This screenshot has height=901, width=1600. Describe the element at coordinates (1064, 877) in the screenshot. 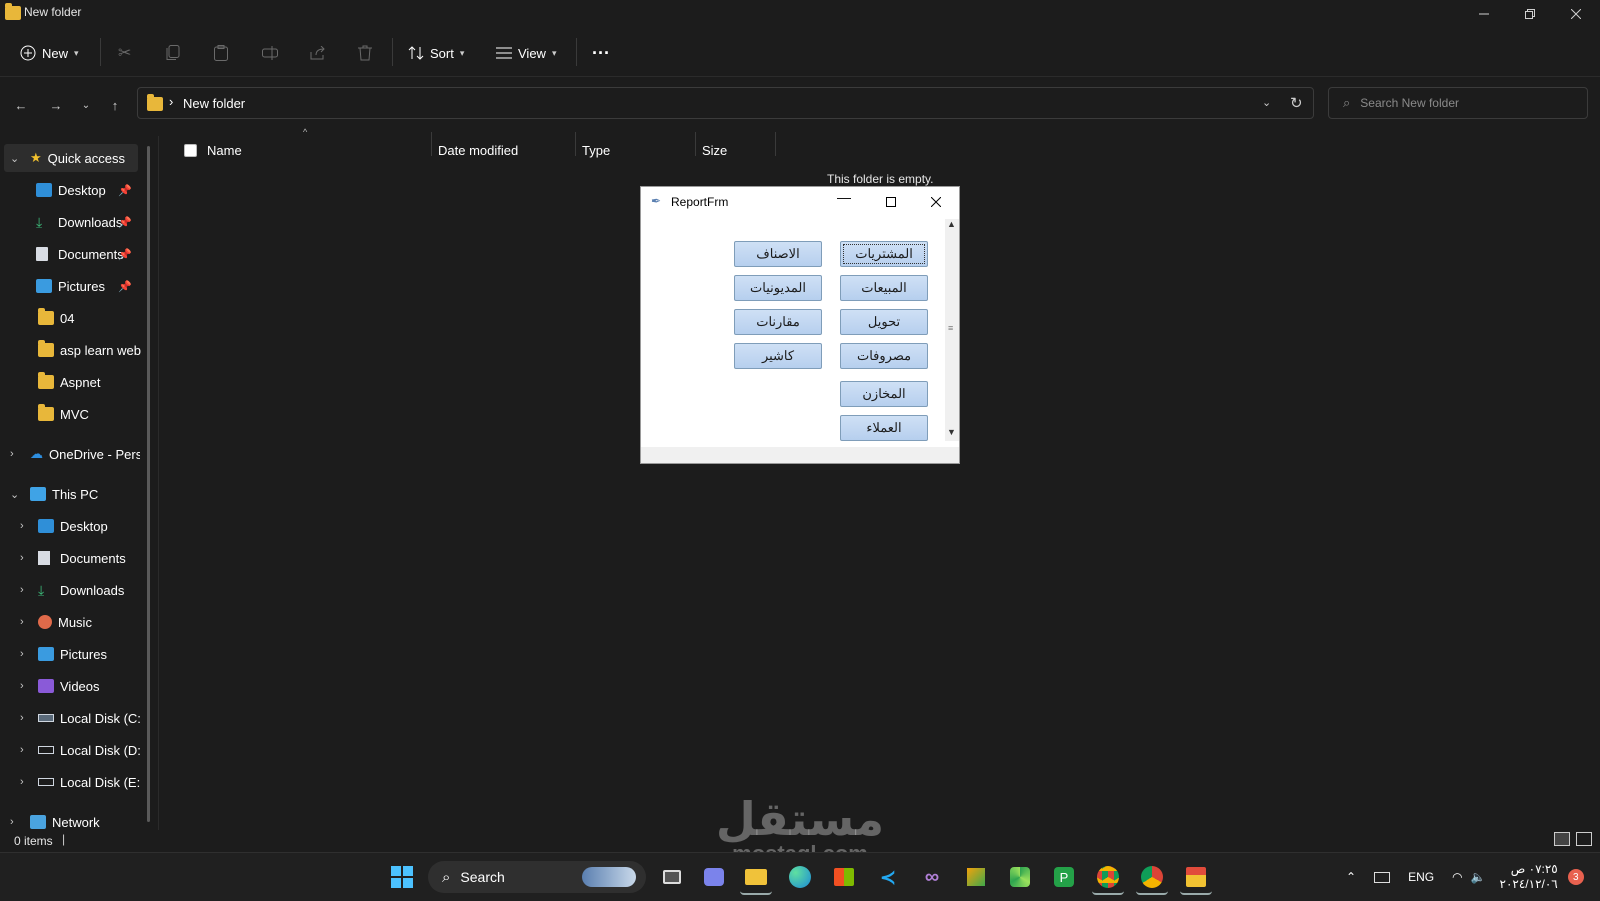

I see `app-button-9: P` at that location.